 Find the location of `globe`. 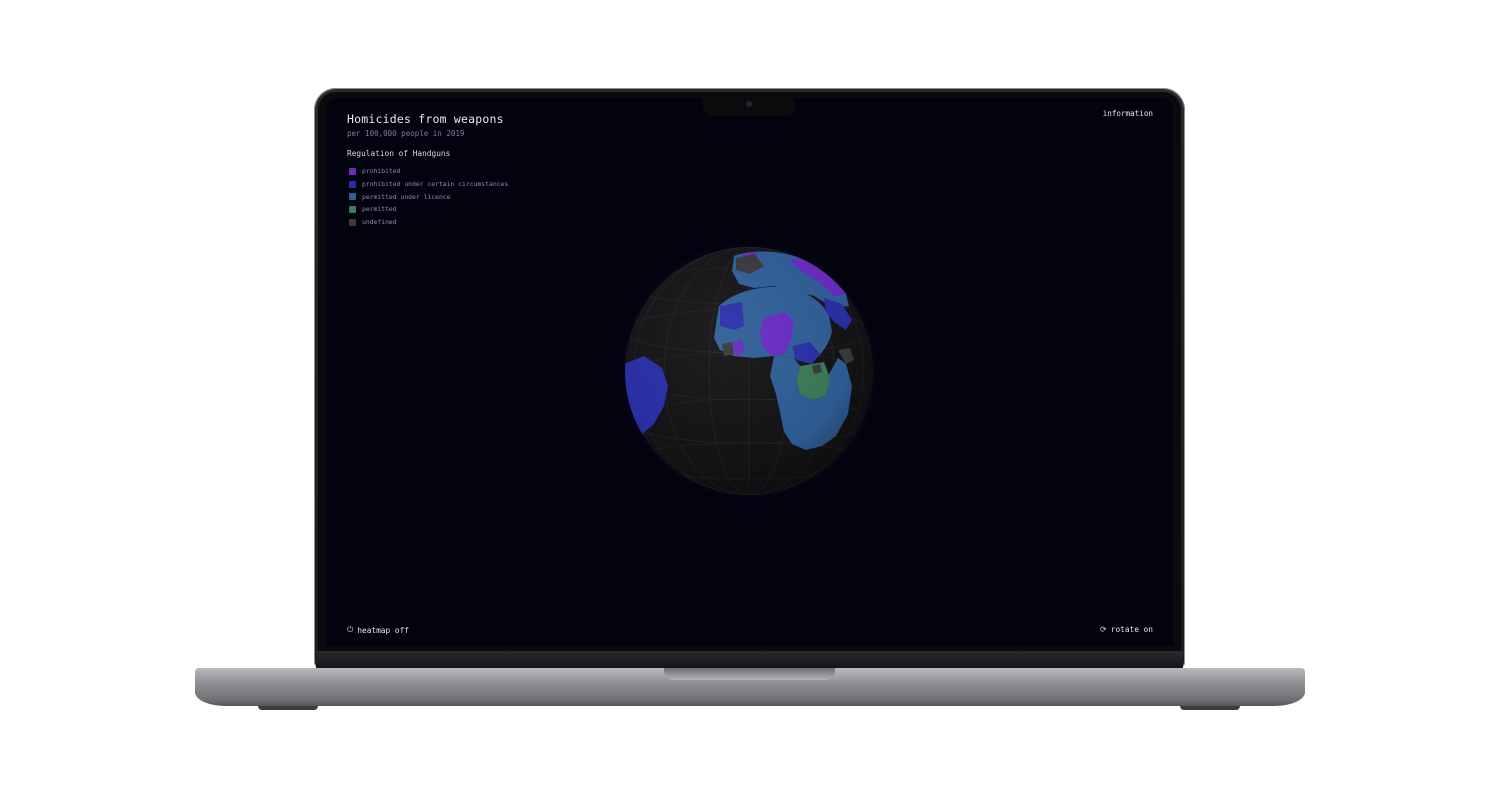

globe is located at coordinates (749, 371).